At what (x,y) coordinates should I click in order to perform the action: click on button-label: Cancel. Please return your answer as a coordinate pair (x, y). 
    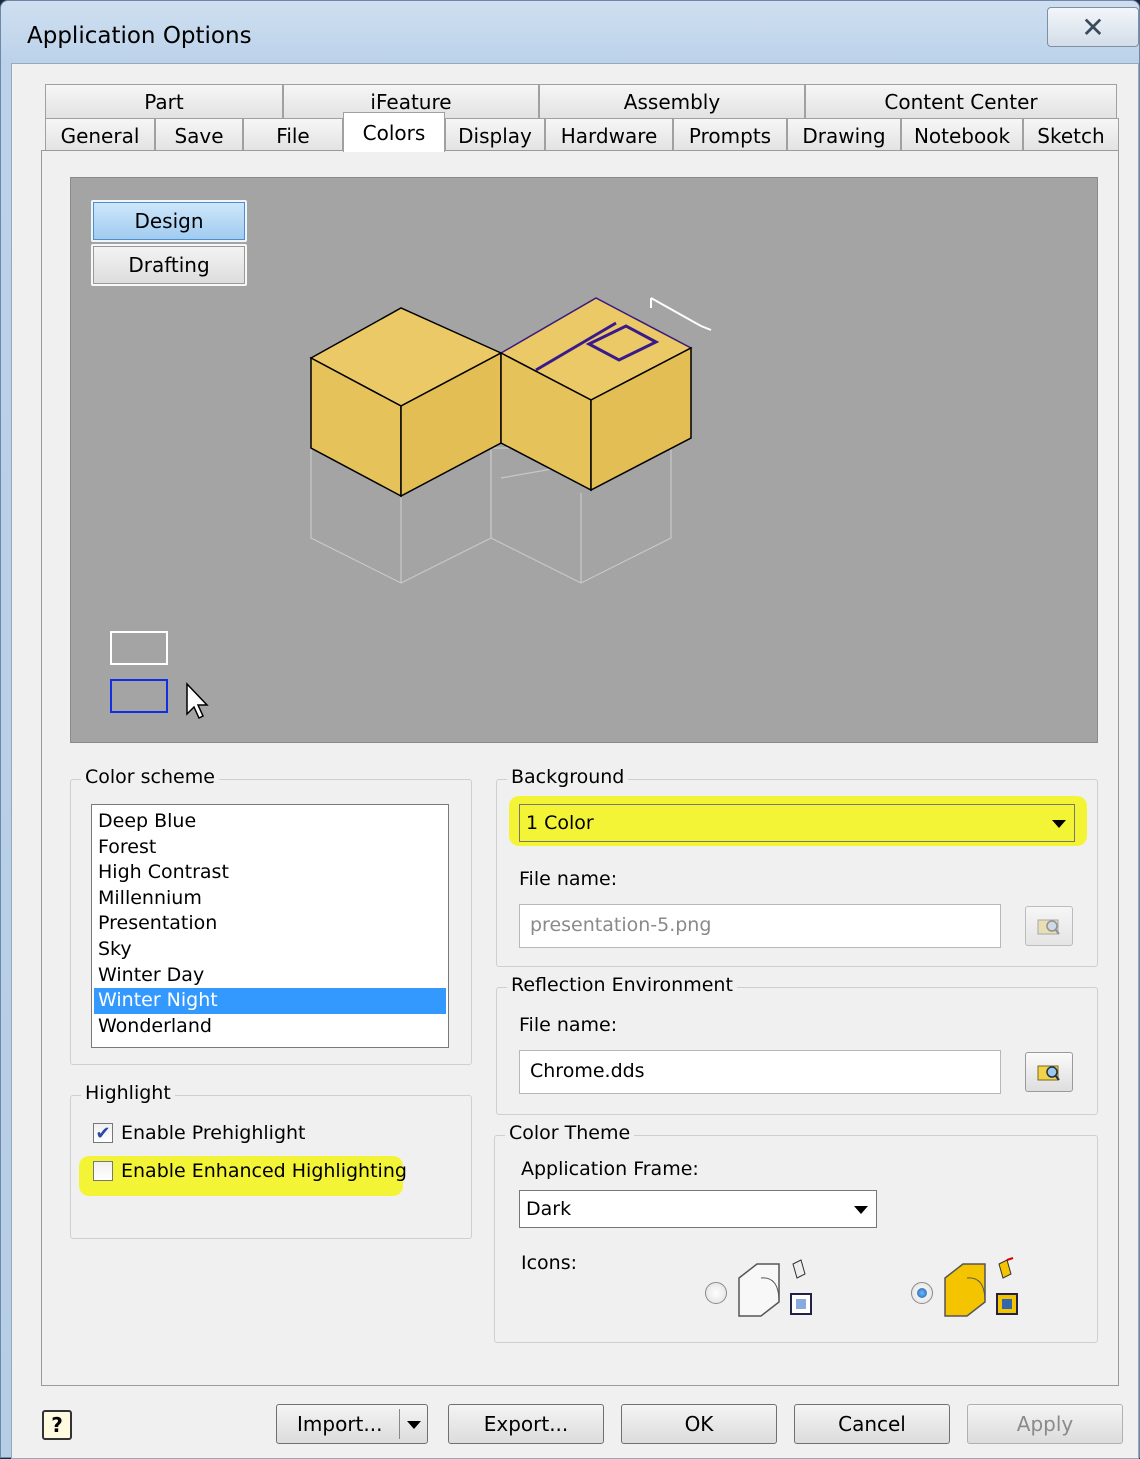
    Looking at the image, I should click on (872, 1424).